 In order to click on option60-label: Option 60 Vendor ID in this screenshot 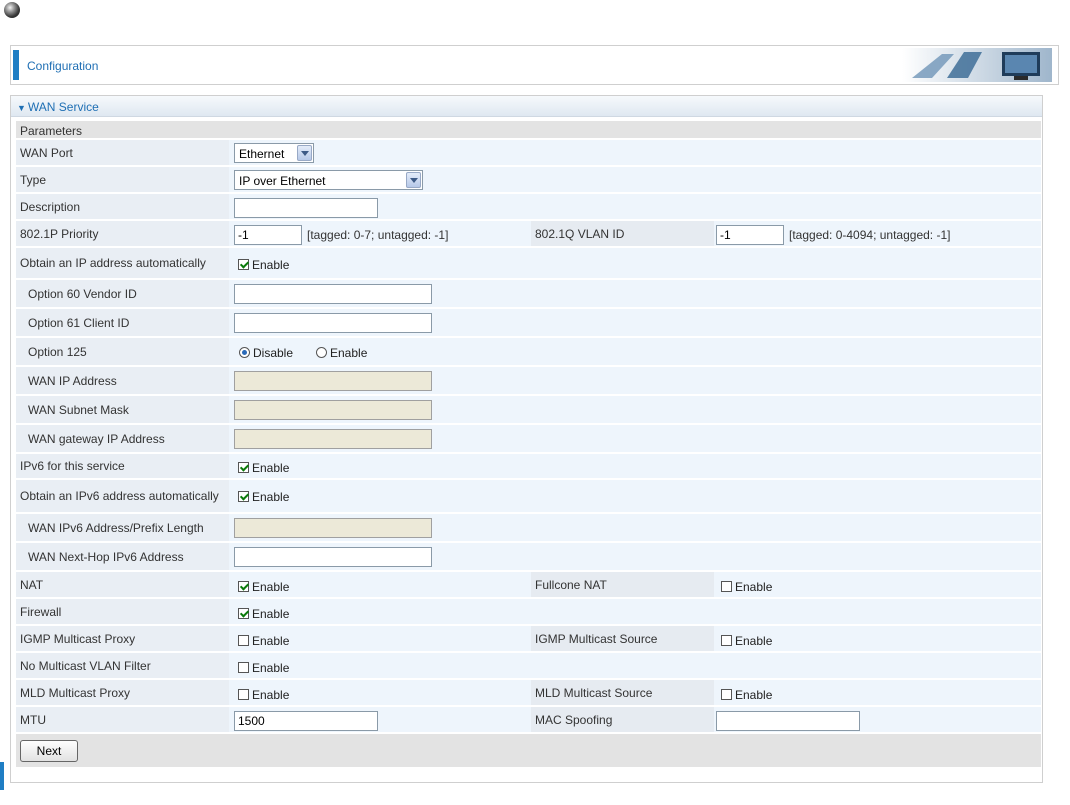, I will do `click(82, 293)`.